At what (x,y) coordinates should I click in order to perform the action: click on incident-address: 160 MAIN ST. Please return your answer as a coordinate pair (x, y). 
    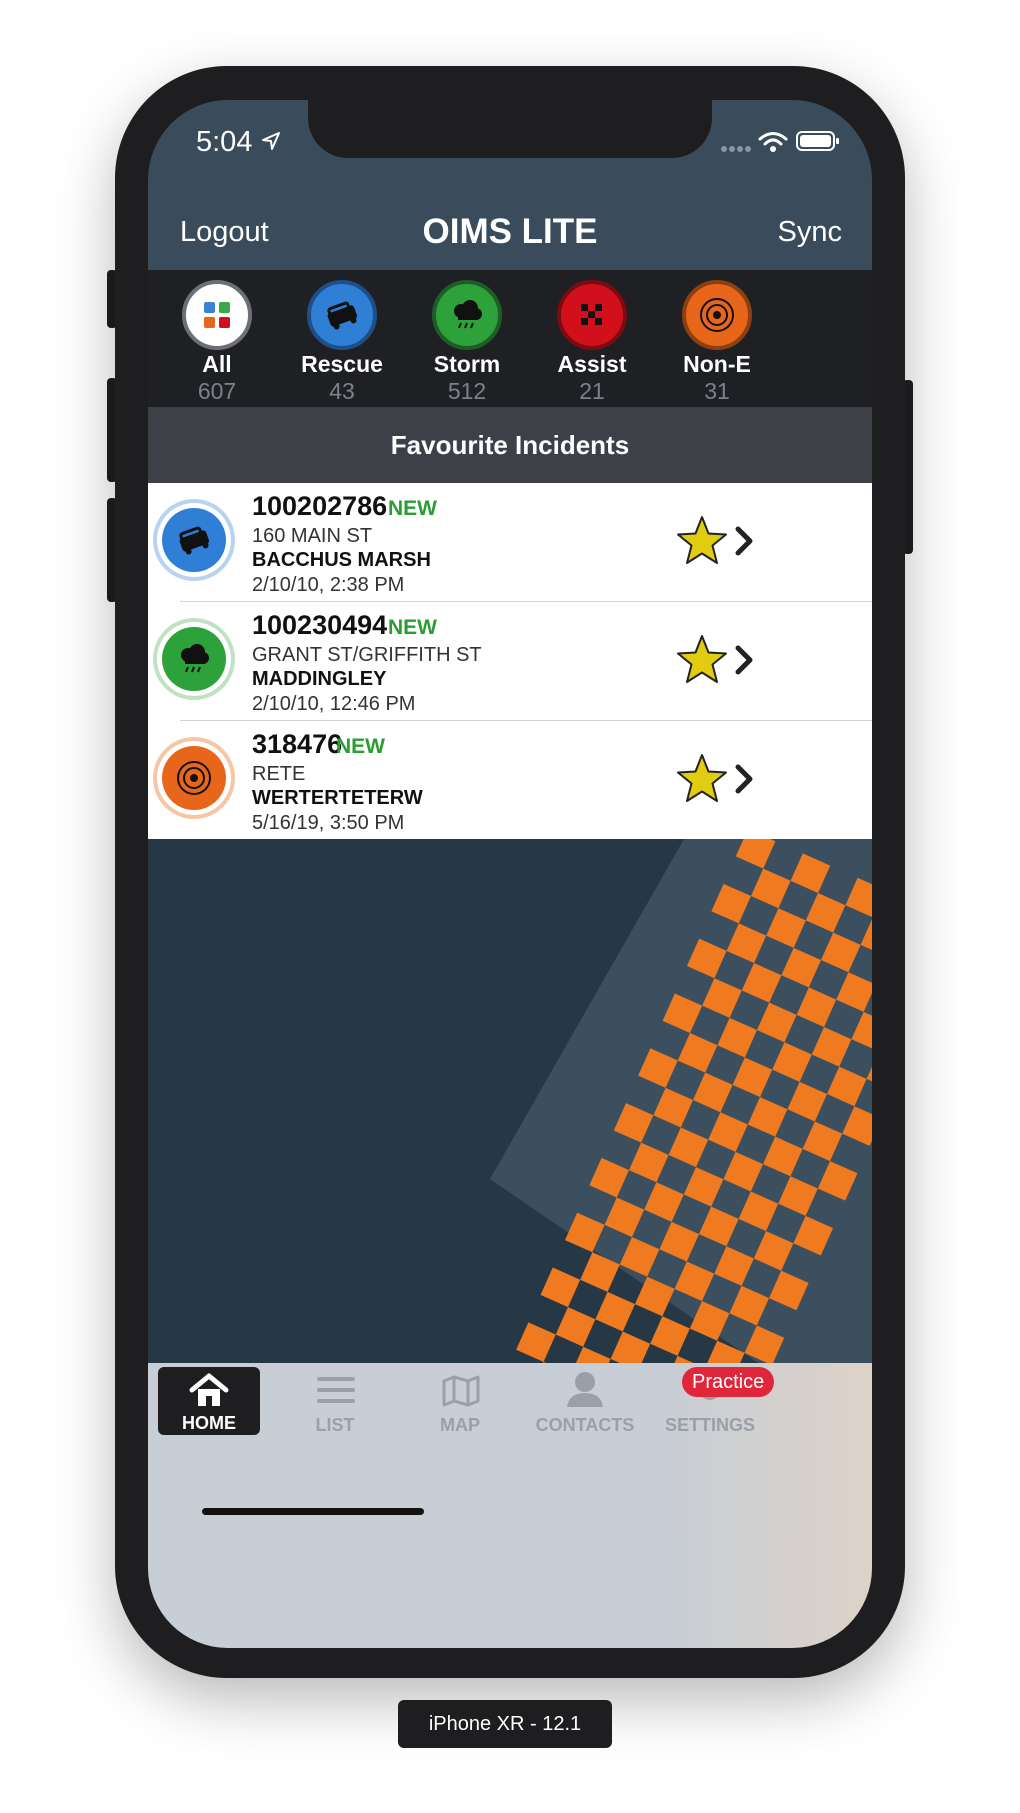
    Looking at the image, I should click on (312, 536).